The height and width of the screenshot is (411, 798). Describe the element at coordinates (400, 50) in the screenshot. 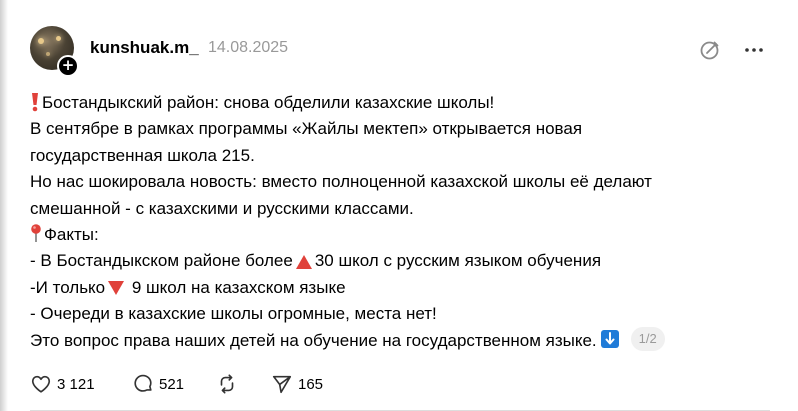

I see `post-header: + kunshuak.m_ 14.08.2025` at that location.